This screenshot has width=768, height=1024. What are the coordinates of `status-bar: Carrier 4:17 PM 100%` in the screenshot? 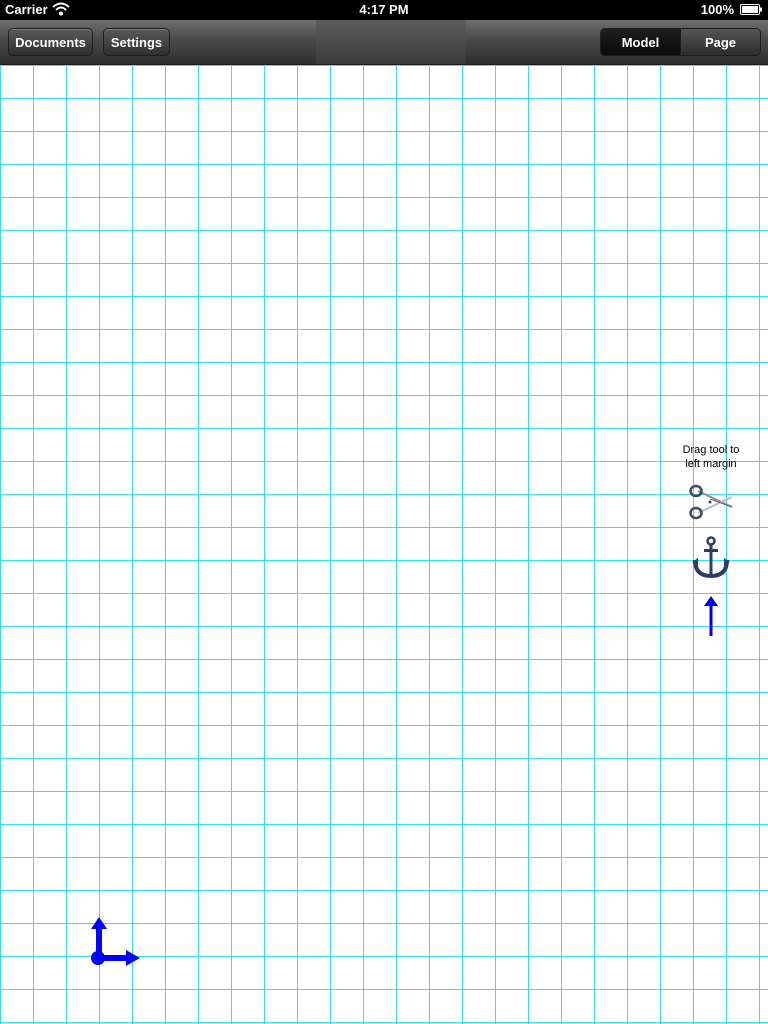 It's located at (384, 10).